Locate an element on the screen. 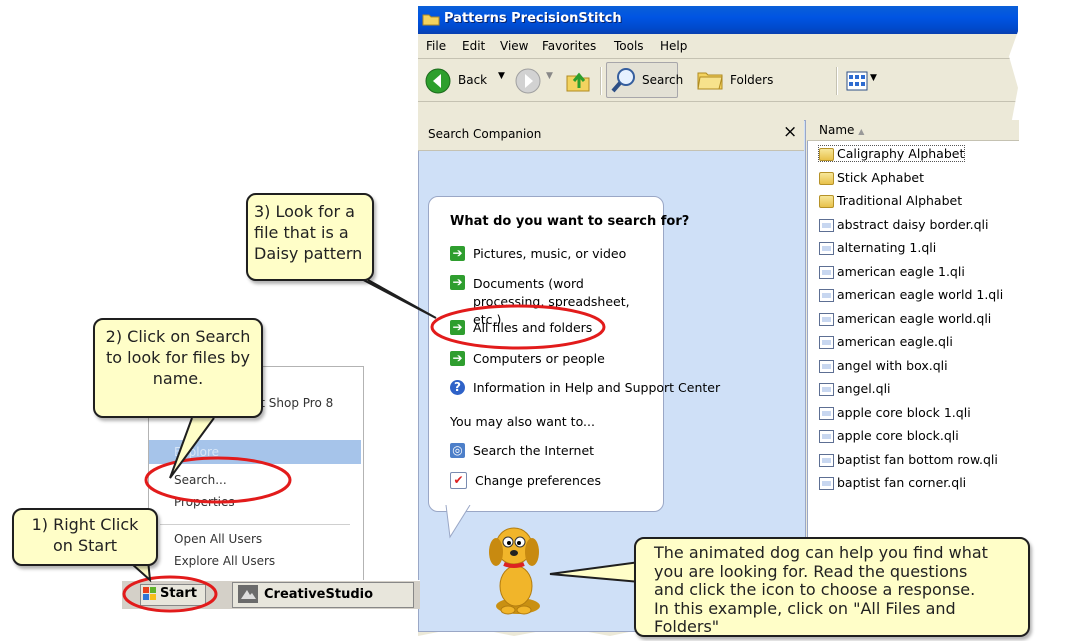 The image size is (1089, 641). views-icon is located at coordinates (857, 81).